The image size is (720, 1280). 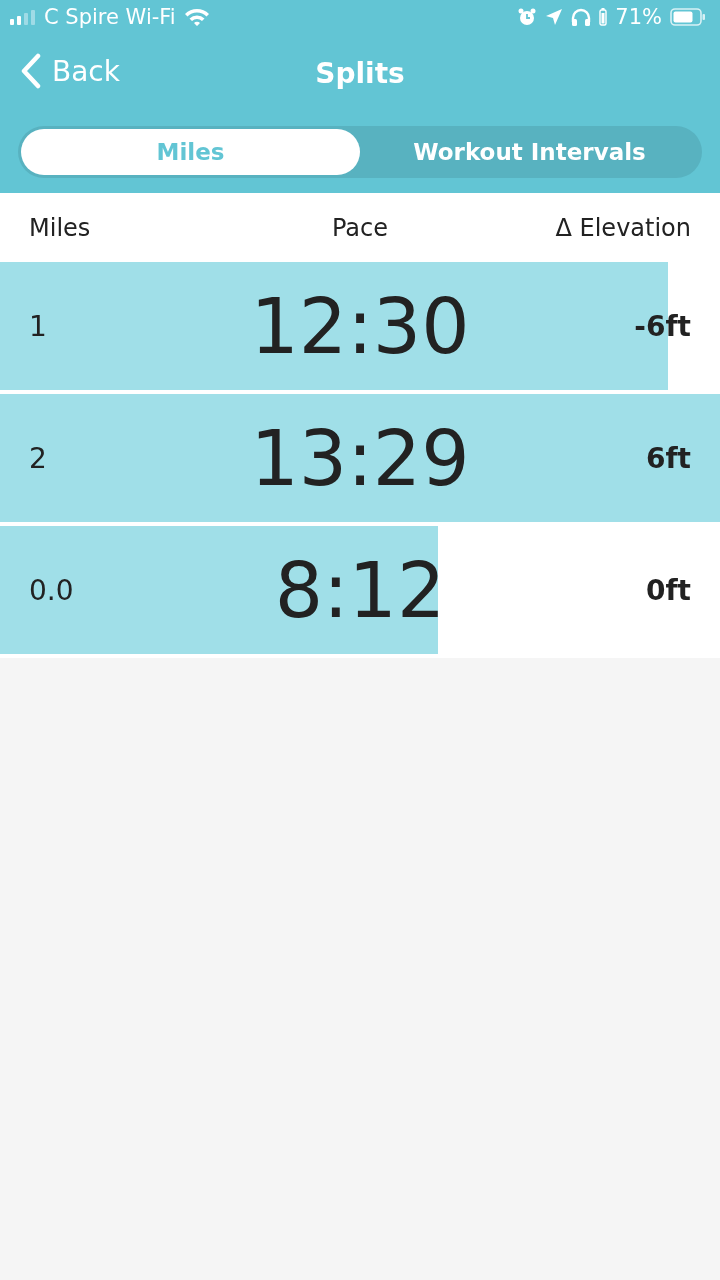 What do you see at coordinates (667, 458) in the screenshot?
I see `elevation-change: 6ft` at bounding box center [667, 458].